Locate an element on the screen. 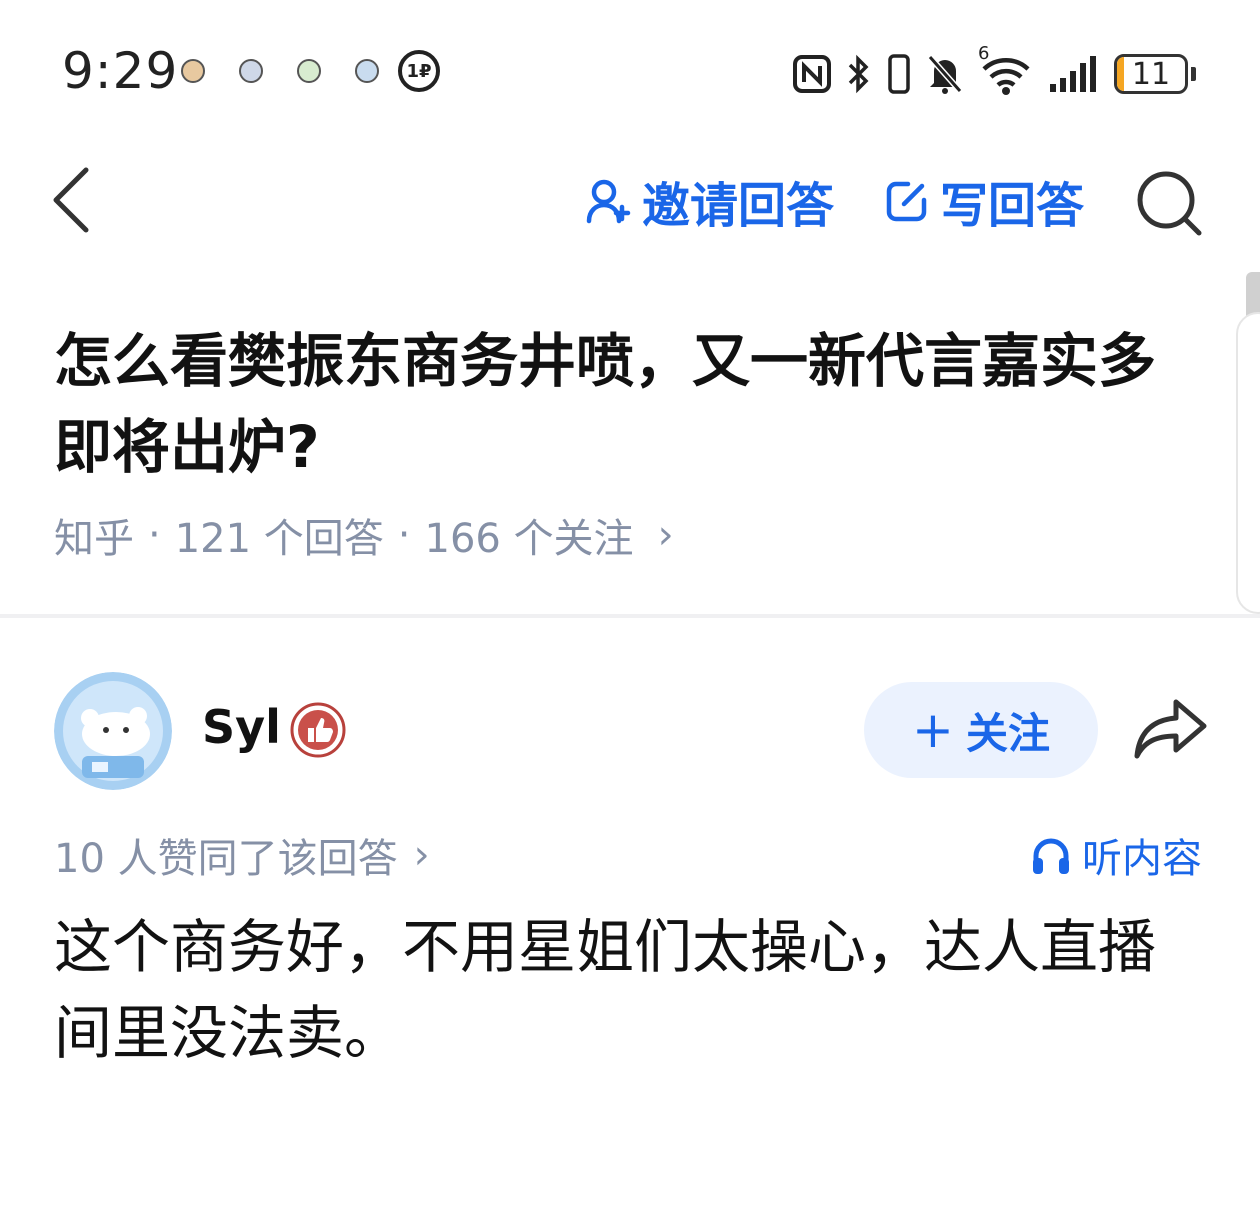 Image resolution: width=1260 pixels, height=1230 pixels. avatar is located at coordinates (113, 731).